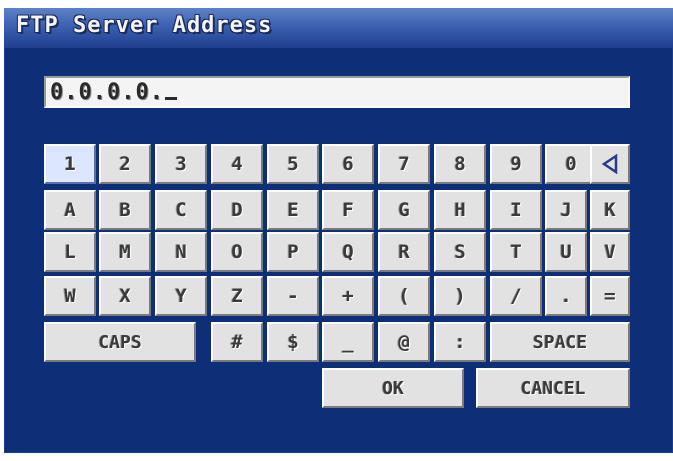  What do you see at coordinates (107, 92) in the screenshot?
I see `address-value: 0.0.0.0.` at bounding box center [107, 92].